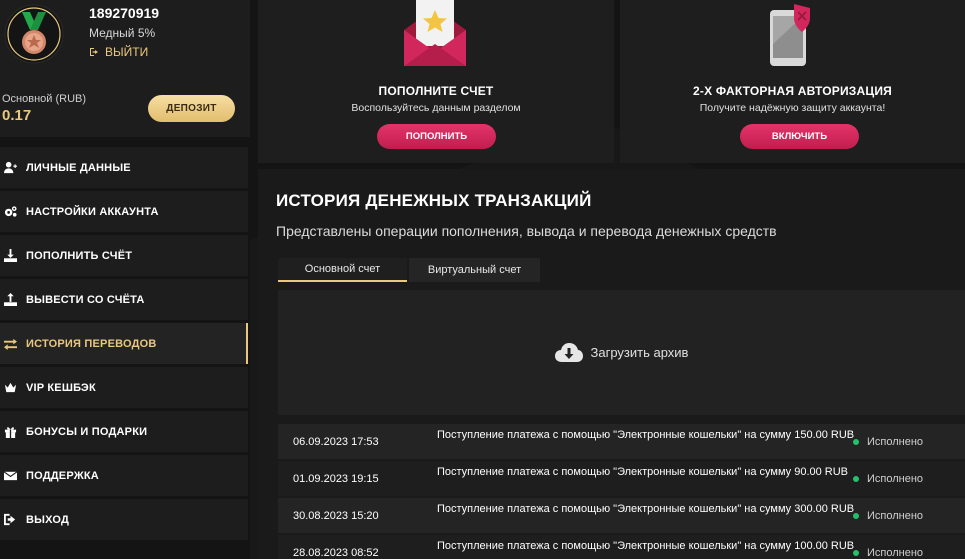 Image resolution: width=965 pixels, height=559 pixels. What do you see at coordinates (91, 343) in the screenshot?
I see `sidebar-item-label: ИСТОРИЯ ПЕРЕВОДОВ` at bounding box center [91, 343].